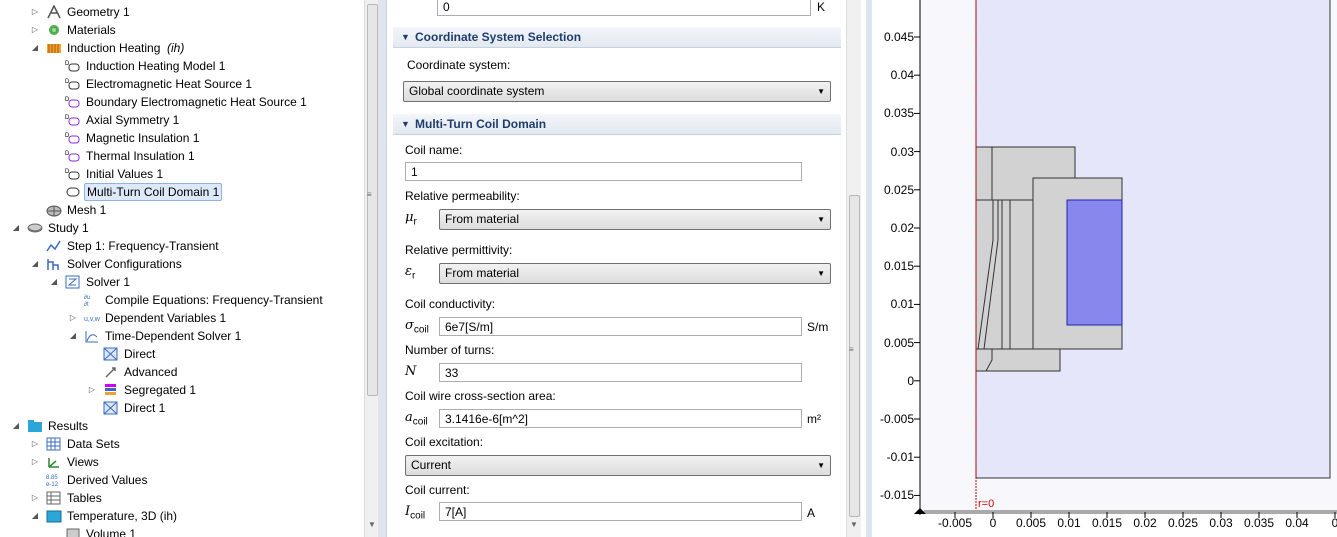 The width and height of the screenshot is (1337, 537). Describe the element at coordinates (603, 171) in the screenshot. I see `coil-name-field: 1` at that location.